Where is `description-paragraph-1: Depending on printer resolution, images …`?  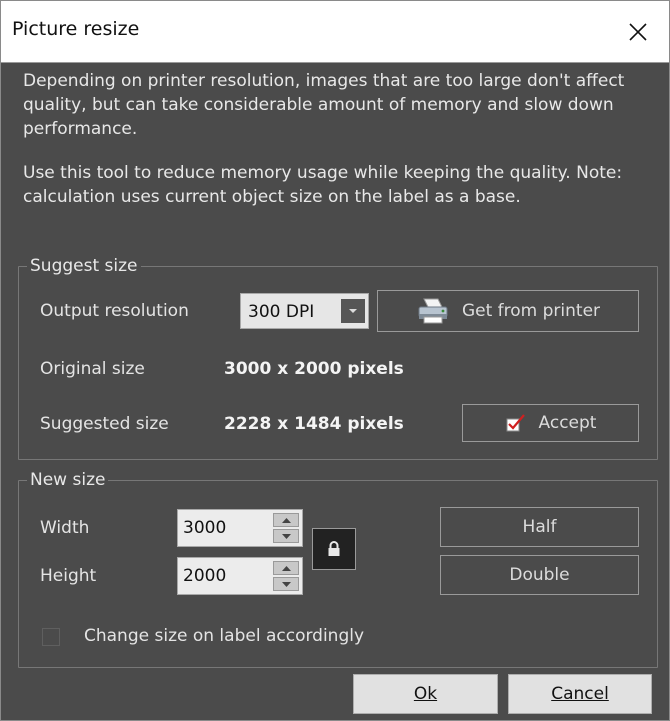 description-paragraph-1: Depending on printer resolution, images … is located at coordinates (324, 105).